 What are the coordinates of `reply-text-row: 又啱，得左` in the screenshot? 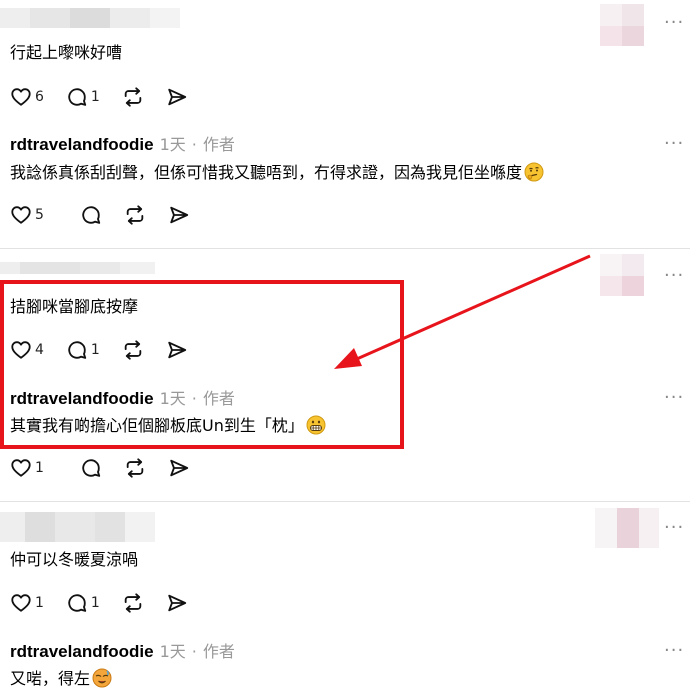 It's located at (61, 678).